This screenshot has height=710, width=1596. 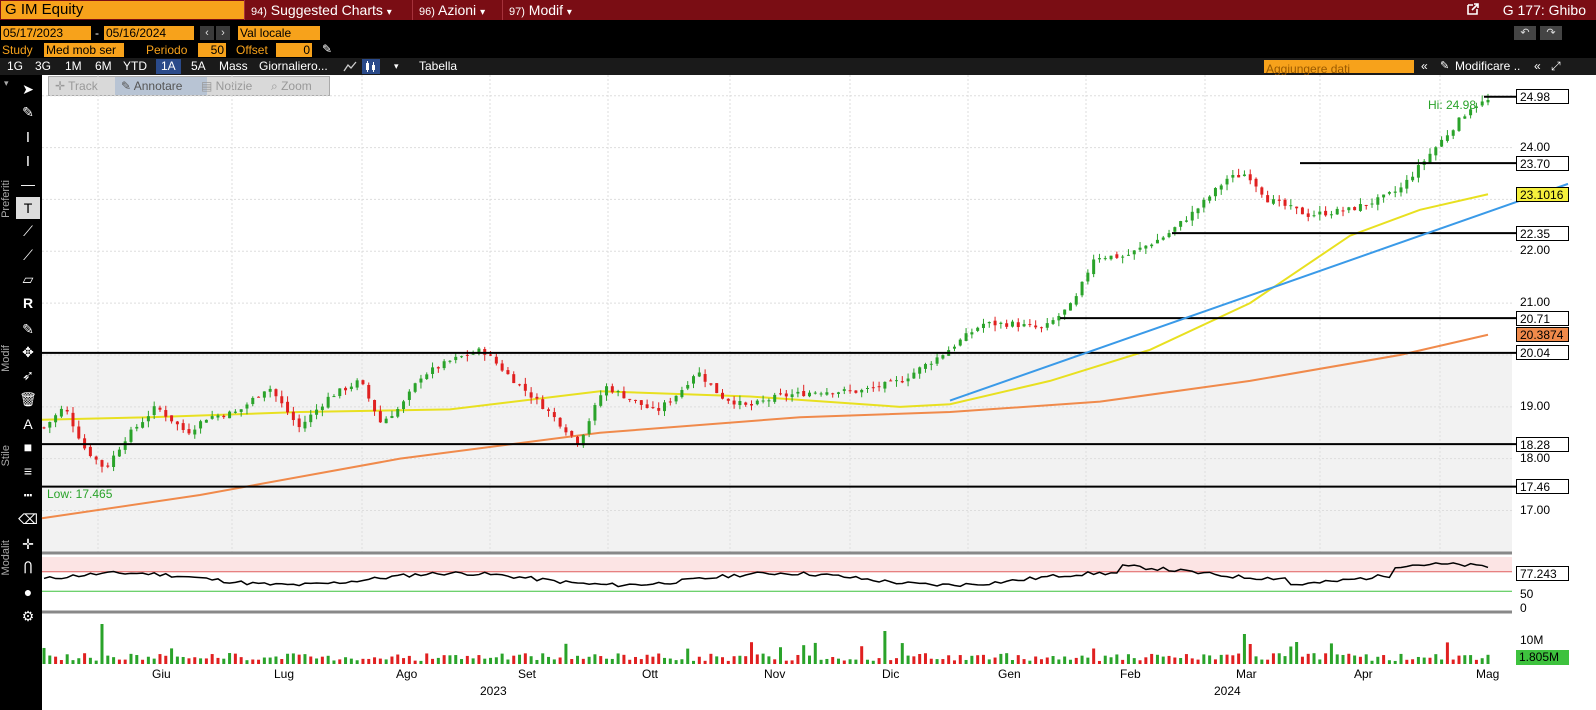 I want to click on x-month-label: Lug, so click(x=284, y=674).